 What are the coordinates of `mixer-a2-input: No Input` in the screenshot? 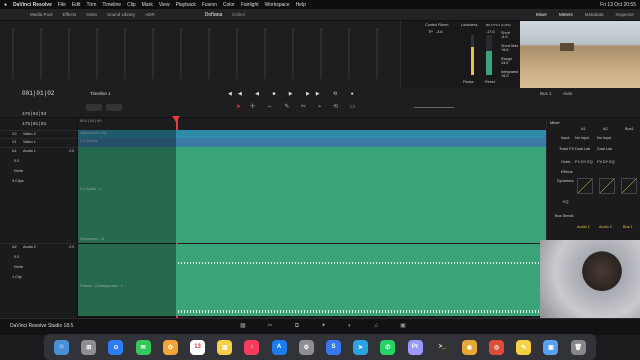 It's located at (604, 138).